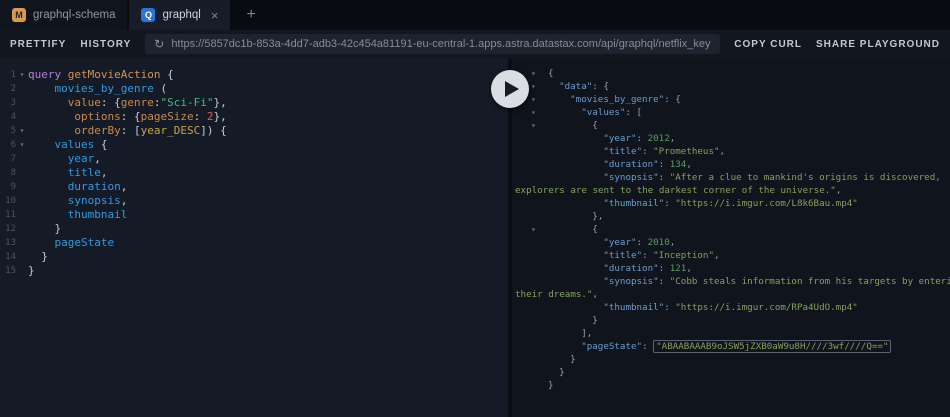 This screenshot has height=417, width=950. What do you see at coordinates (661, 255) in the screenshot?
I see `result-text: "title": "Inception",` at bounding box center [661, 255].